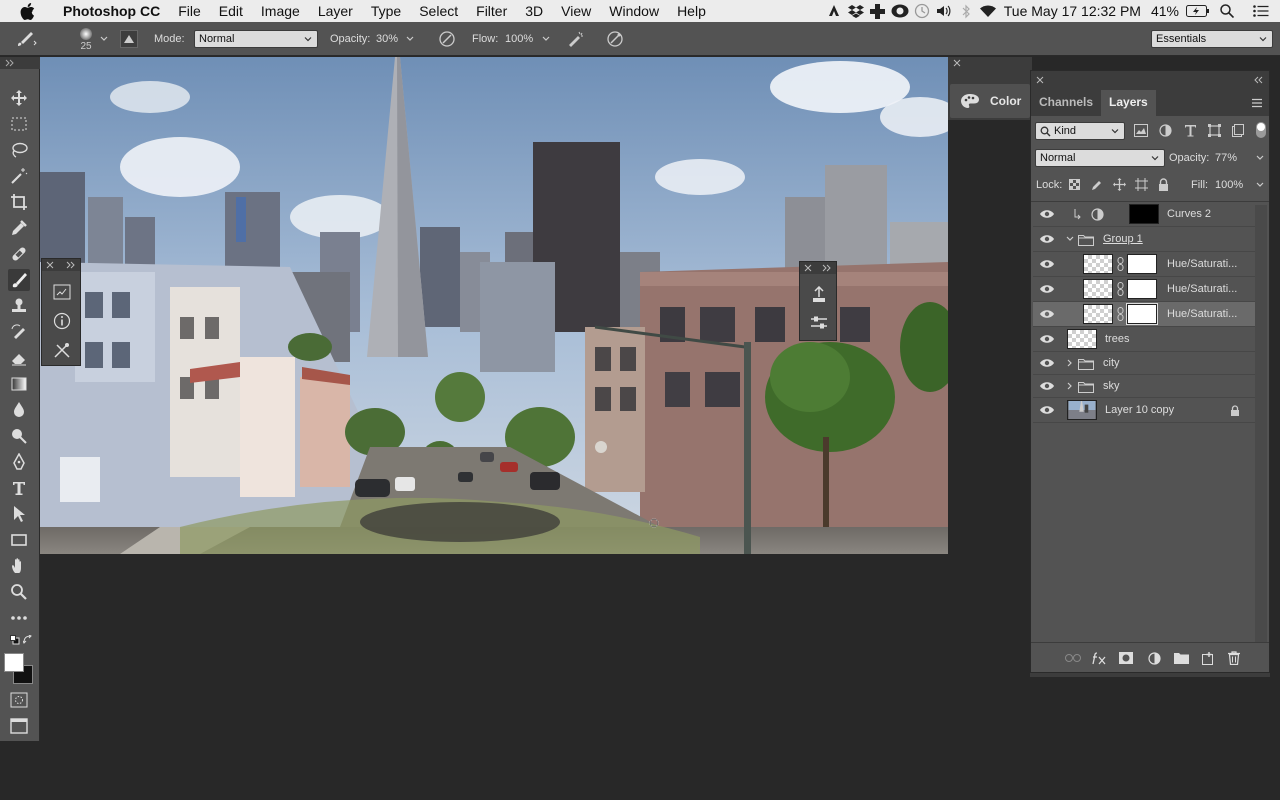  Describe the element at coordinates (1123, 239) in the screenshot. I see `layer-name: Group 1` at that location.